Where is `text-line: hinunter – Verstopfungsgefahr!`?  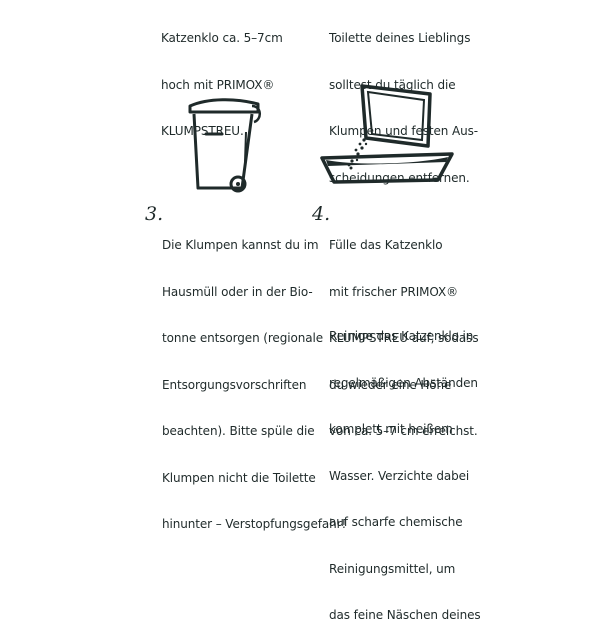 text-line: hinunter – Verstopfungsgefahr! is located at coordinates (254, 524).